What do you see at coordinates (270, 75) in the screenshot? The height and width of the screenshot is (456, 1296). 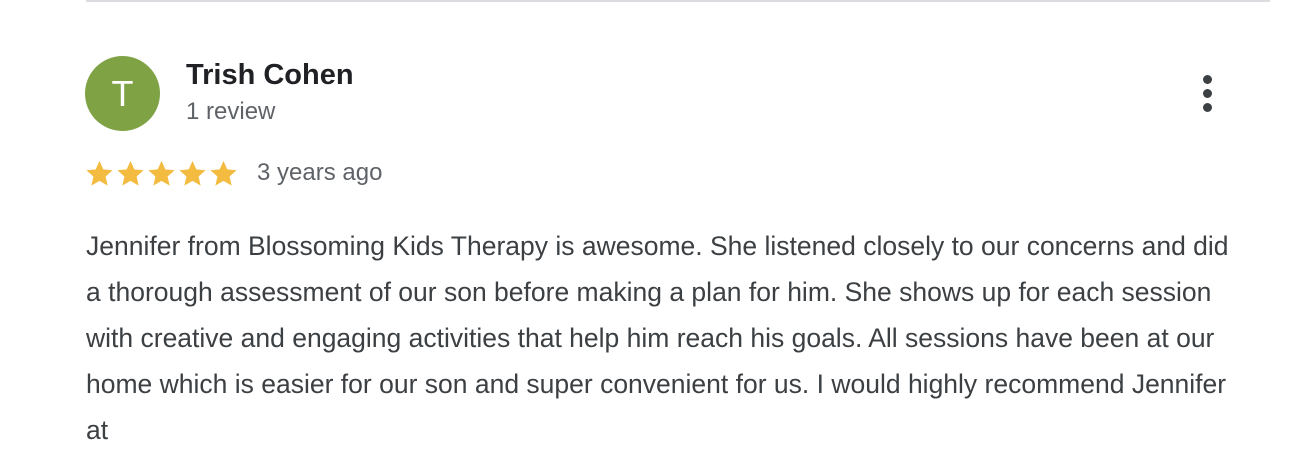 I see `reviewer-name: Trish Cohen` at bounding box center [270, 75].